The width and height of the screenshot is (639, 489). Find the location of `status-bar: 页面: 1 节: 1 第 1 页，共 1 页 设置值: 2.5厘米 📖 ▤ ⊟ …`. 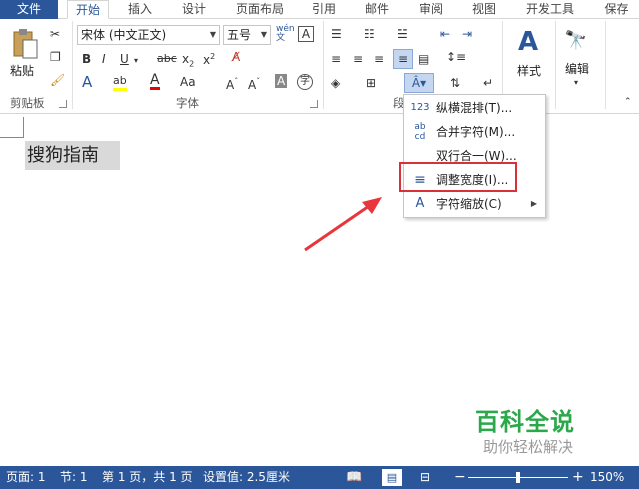

status-bar: 页面: 1 节: 1 第 1 页，共 1 页 设置值: 2.5厘米 📖 ▤ ⊟ … is located at coordinates (319, 477).